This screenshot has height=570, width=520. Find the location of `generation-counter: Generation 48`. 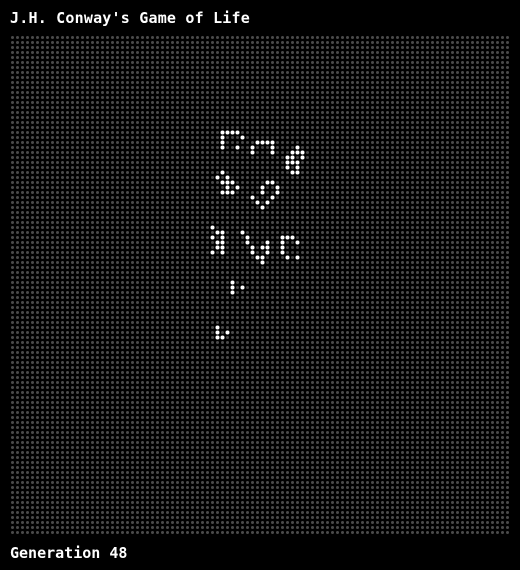

generation-counter: Generation 48 is located at coordinates (69, 553).